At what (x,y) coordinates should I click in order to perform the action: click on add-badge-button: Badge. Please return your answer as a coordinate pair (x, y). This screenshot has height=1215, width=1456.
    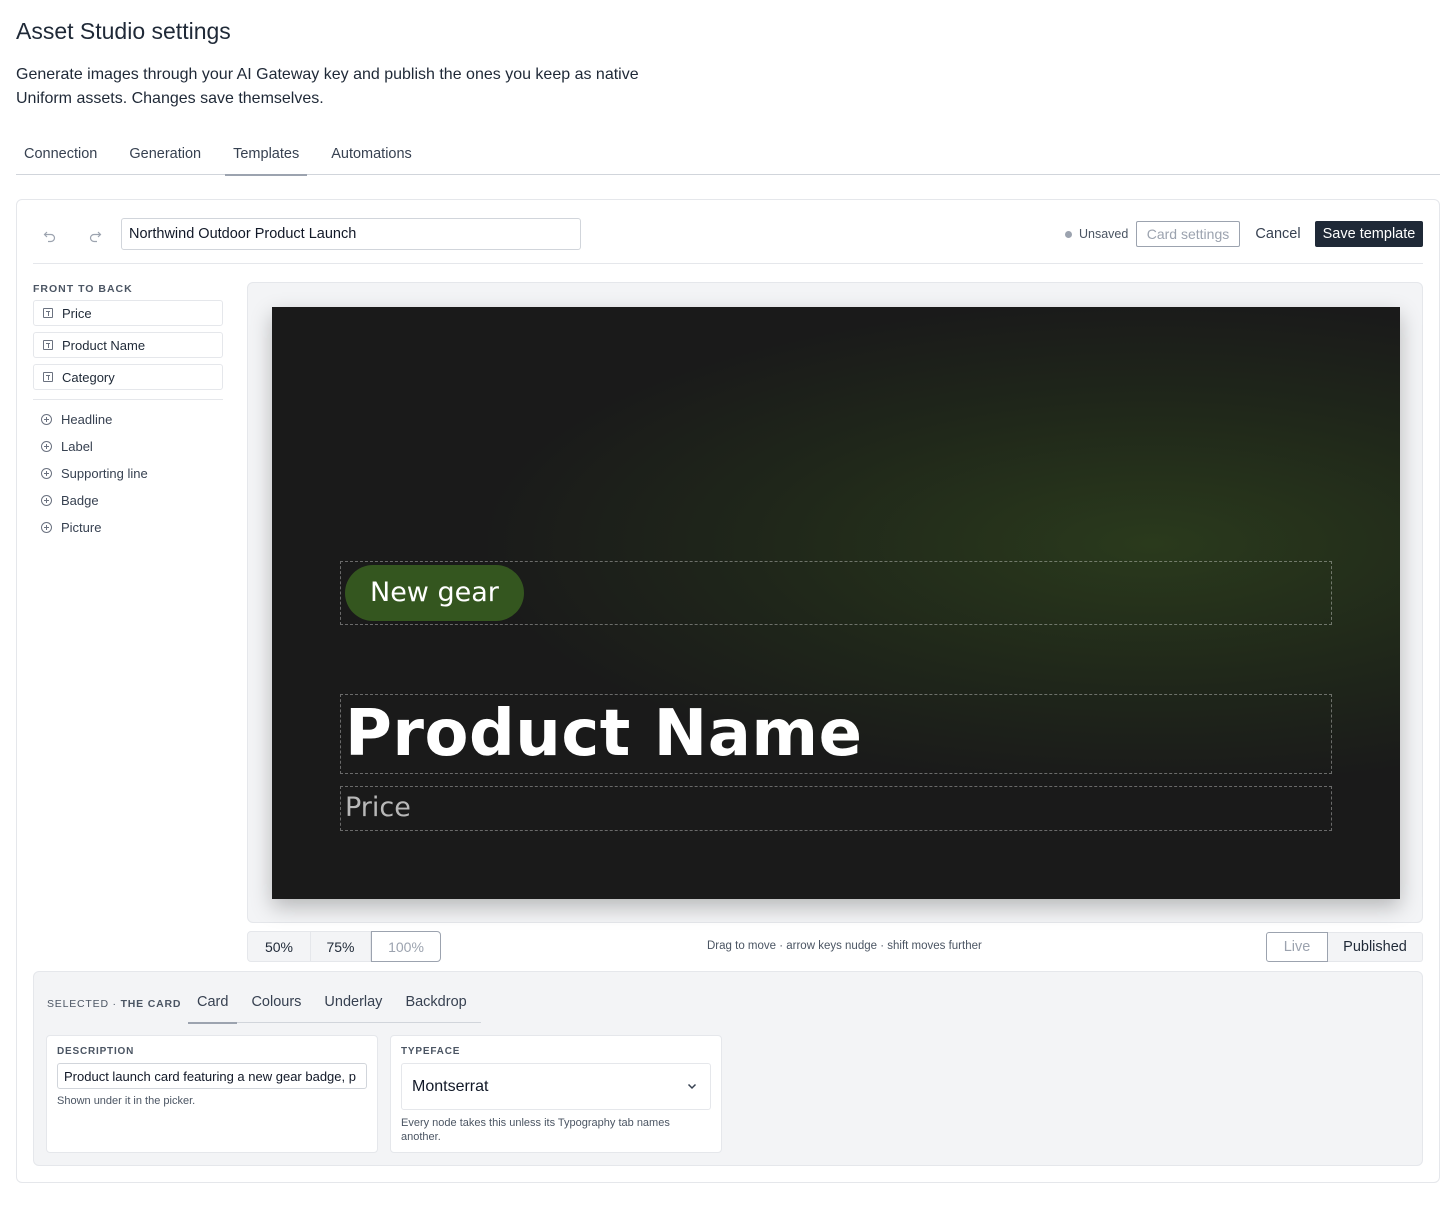
    Looking at the image, I should click on (131, 500).